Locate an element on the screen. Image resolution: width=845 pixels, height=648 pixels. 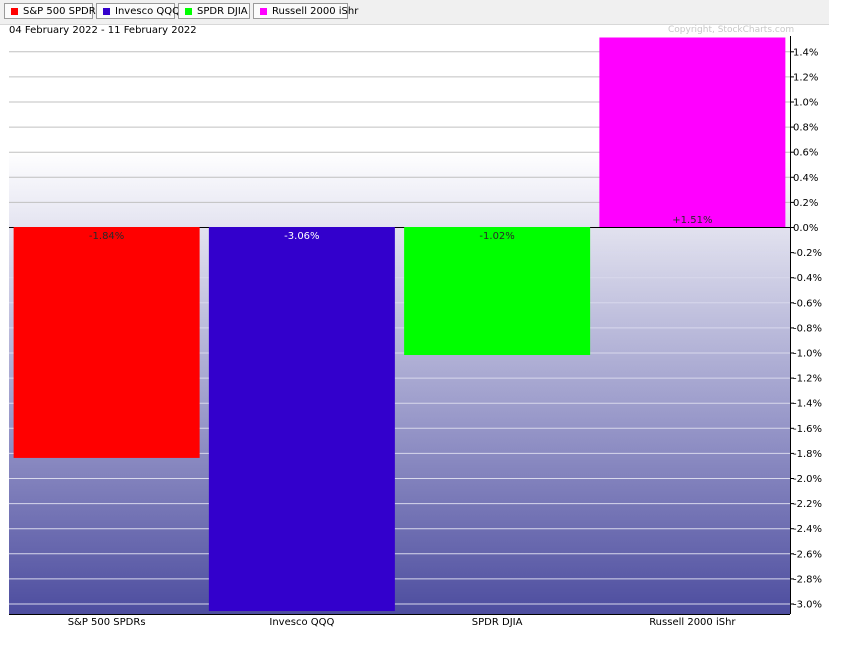
y-tick-label: 1.0% is located at coordinates (805, 103).